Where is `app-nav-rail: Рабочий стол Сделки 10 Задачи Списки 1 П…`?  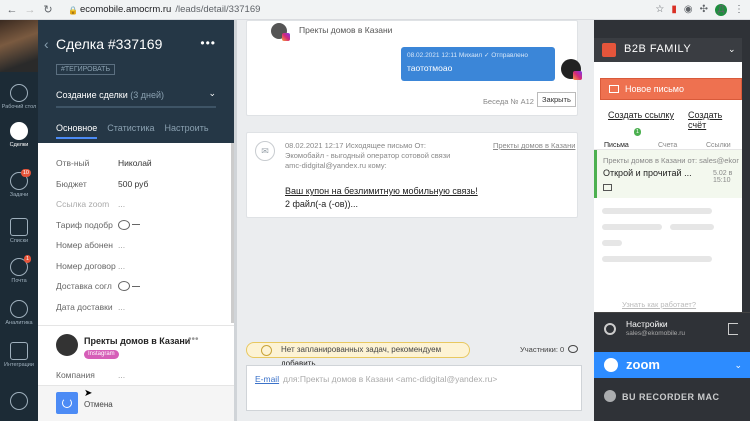
app-nav-rail: Рабочий стол Сделки 10 Задачи Списки 1 П… is located at coordinates (19, 220).